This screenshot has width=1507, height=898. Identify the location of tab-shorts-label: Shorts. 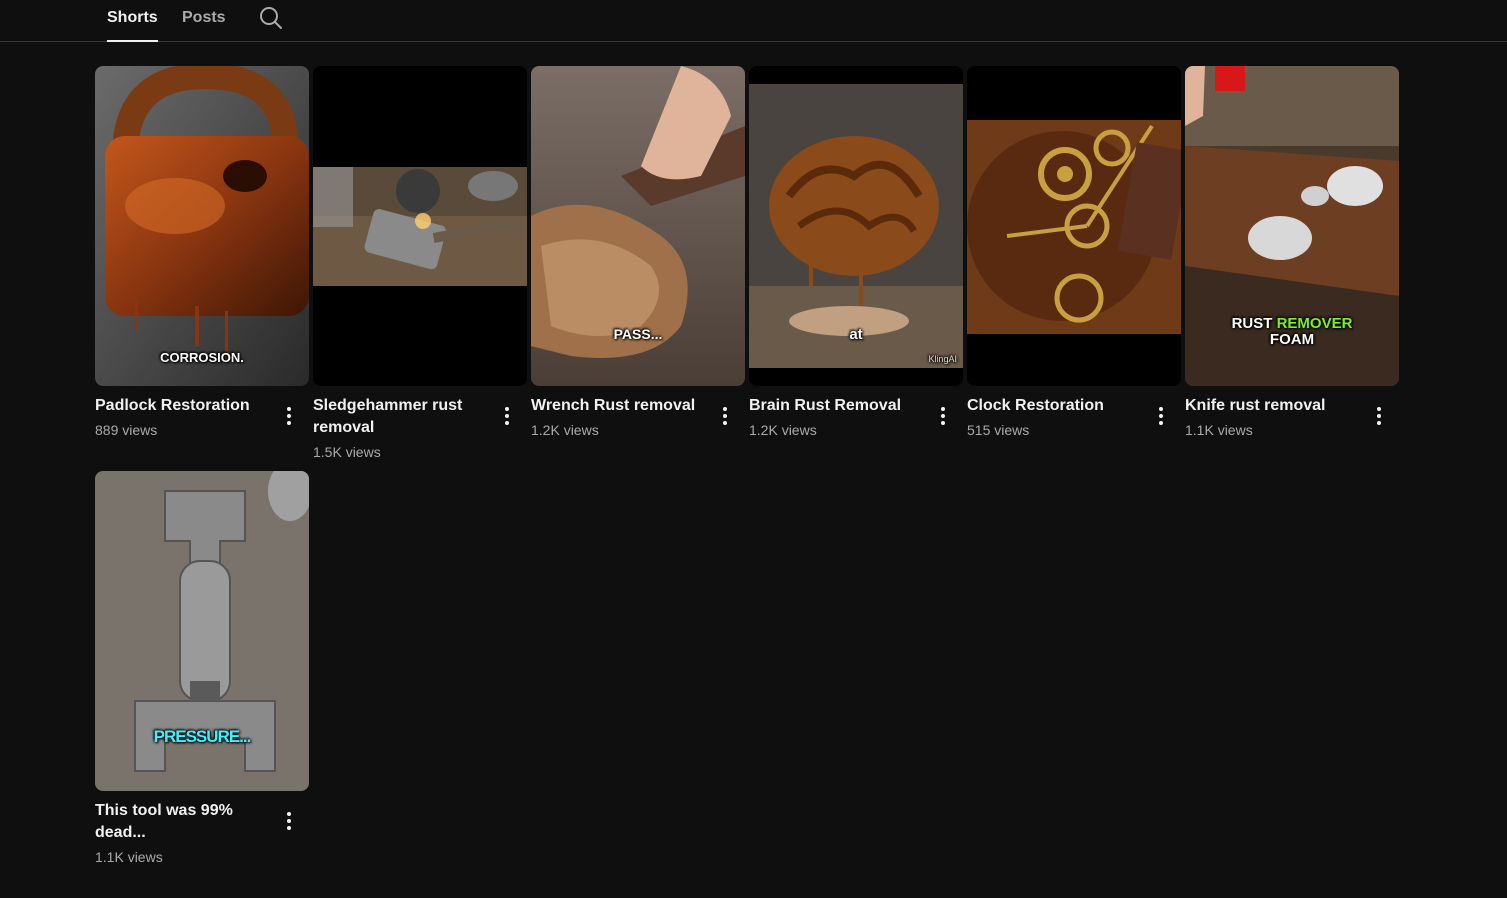
(132, 17).